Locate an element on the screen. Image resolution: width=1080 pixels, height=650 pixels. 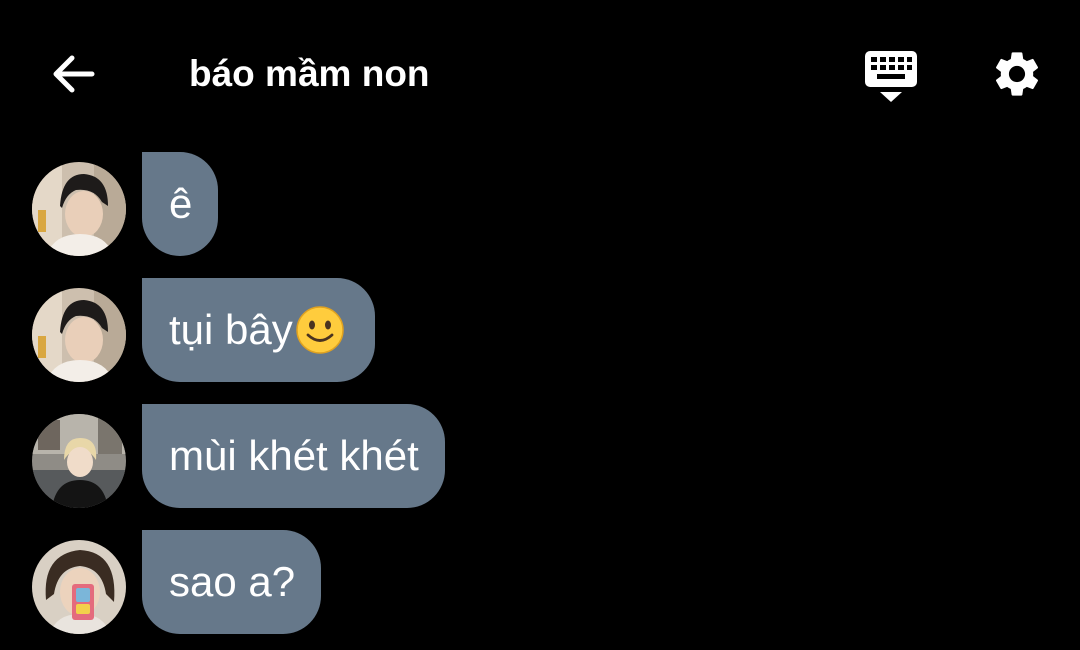
message-bubble: ê is located at coordinates (180, 204).